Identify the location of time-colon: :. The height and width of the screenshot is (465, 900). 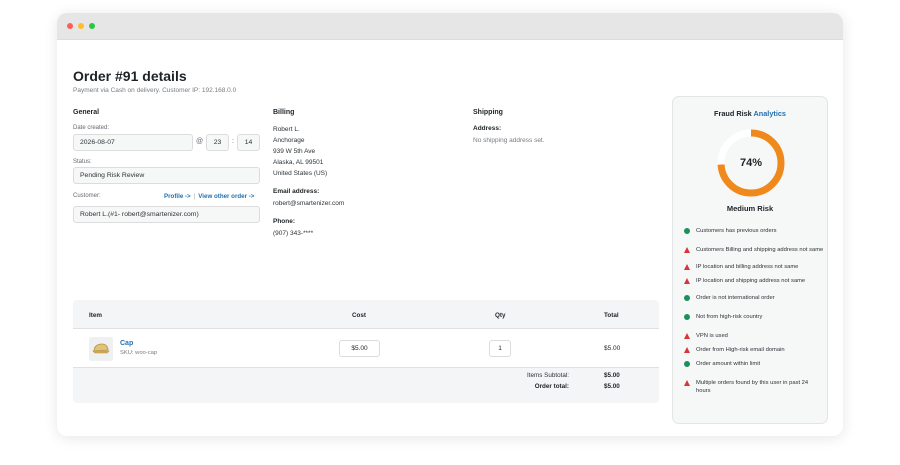
(233, 141).